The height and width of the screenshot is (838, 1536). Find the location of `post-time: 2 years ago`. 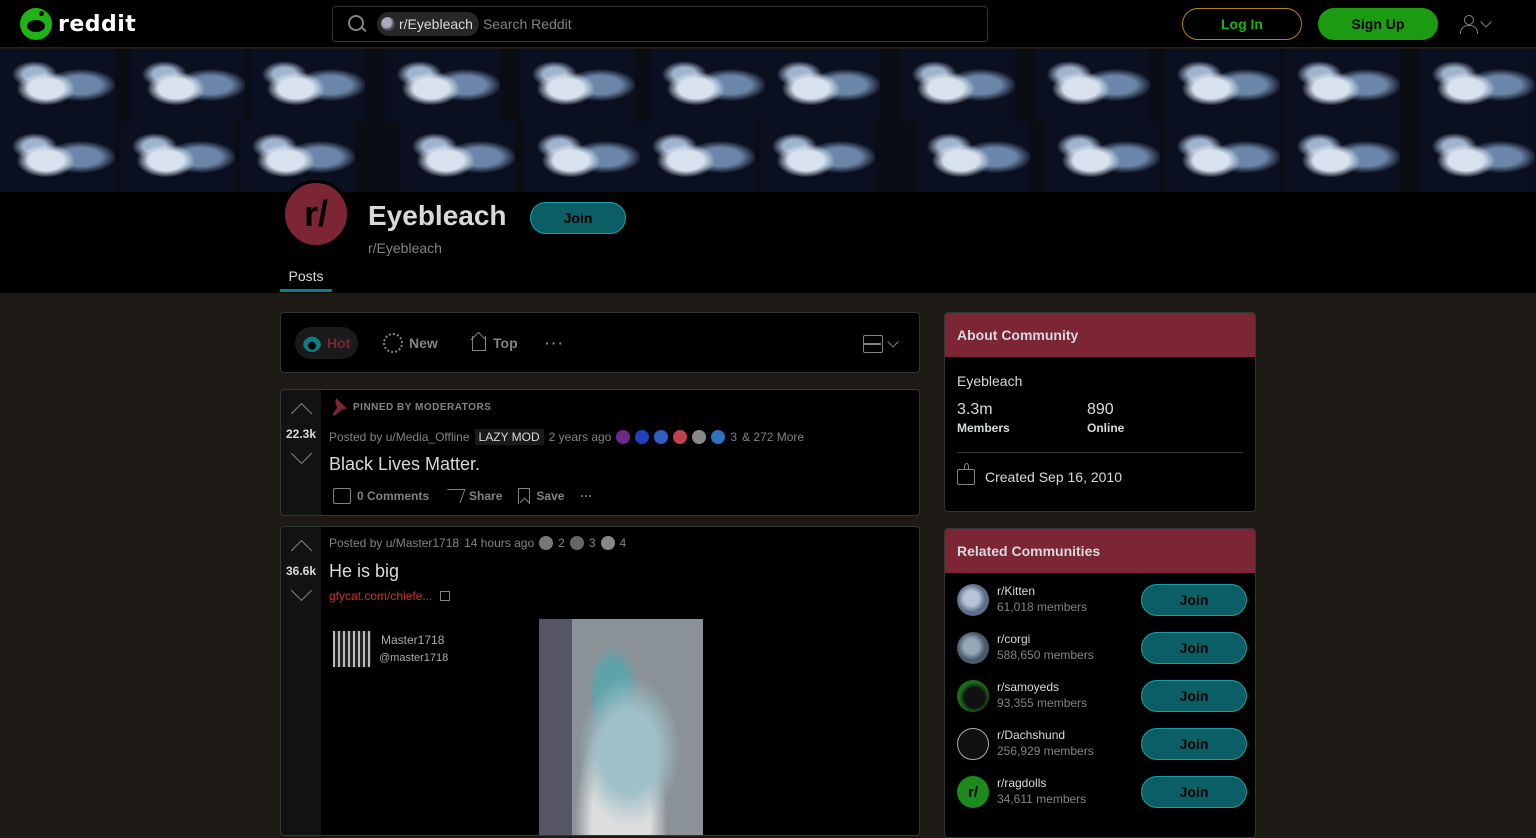

post-time: 2 years ago is located at coordinates (580, 437).